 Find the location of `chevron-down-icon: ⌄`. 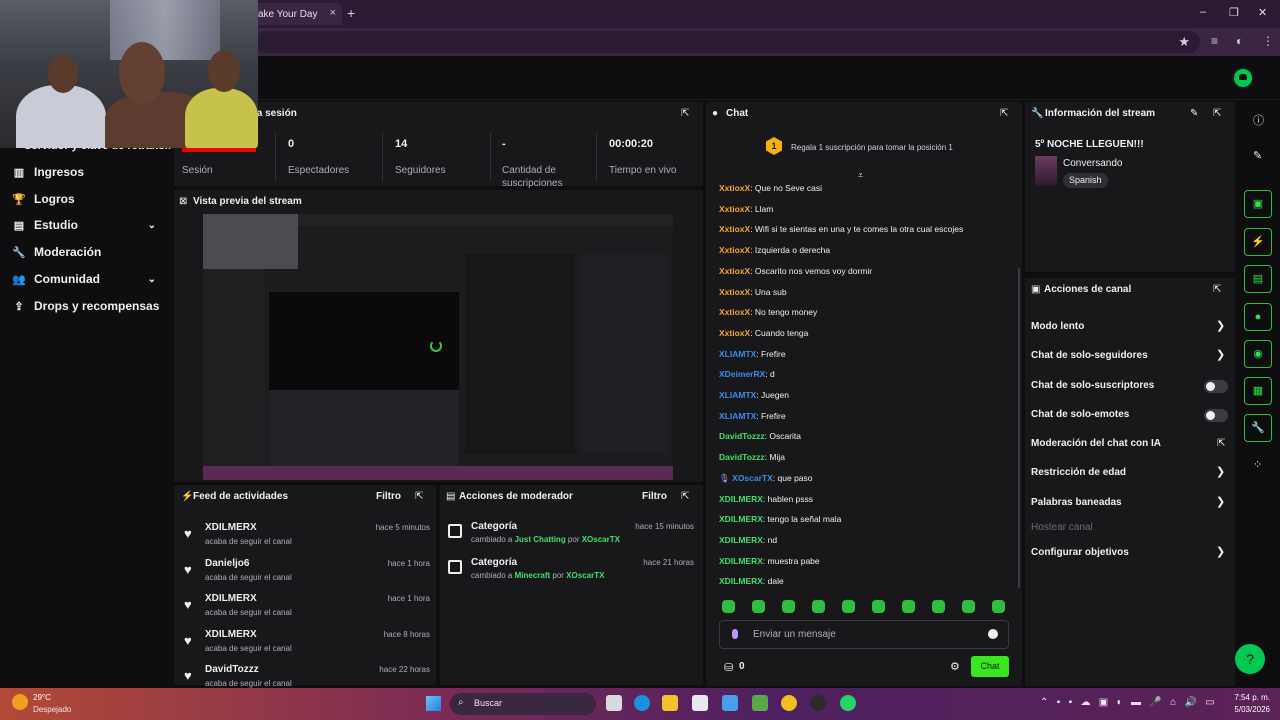

chevron-down-icon: ⌄ is located at coordinates (152, 279).